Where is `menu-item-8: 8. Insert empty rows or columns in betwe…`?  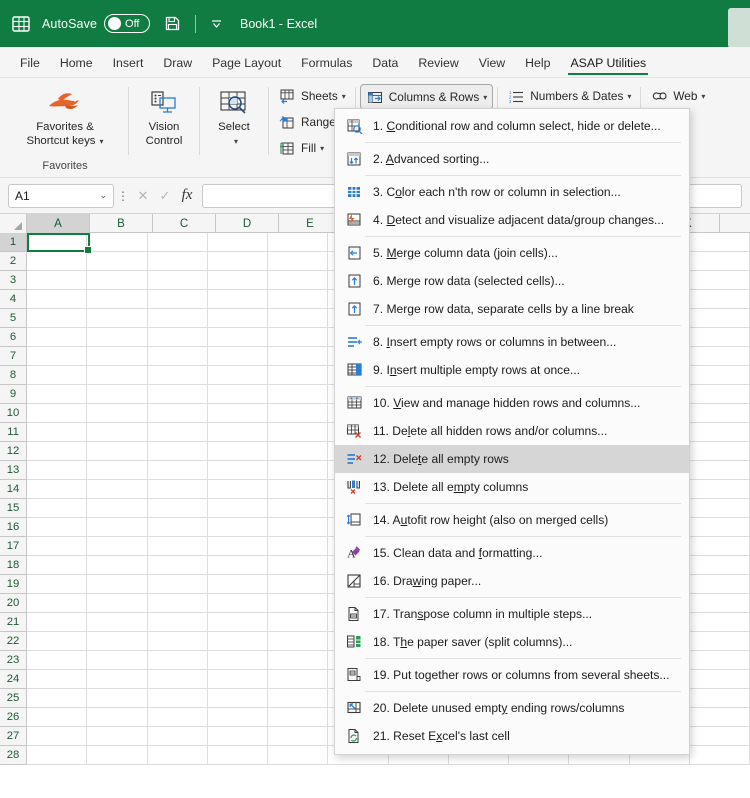
menu-item-8: 8. Insert empty rows or columns in betwe… is located at coordinates (512, 342).